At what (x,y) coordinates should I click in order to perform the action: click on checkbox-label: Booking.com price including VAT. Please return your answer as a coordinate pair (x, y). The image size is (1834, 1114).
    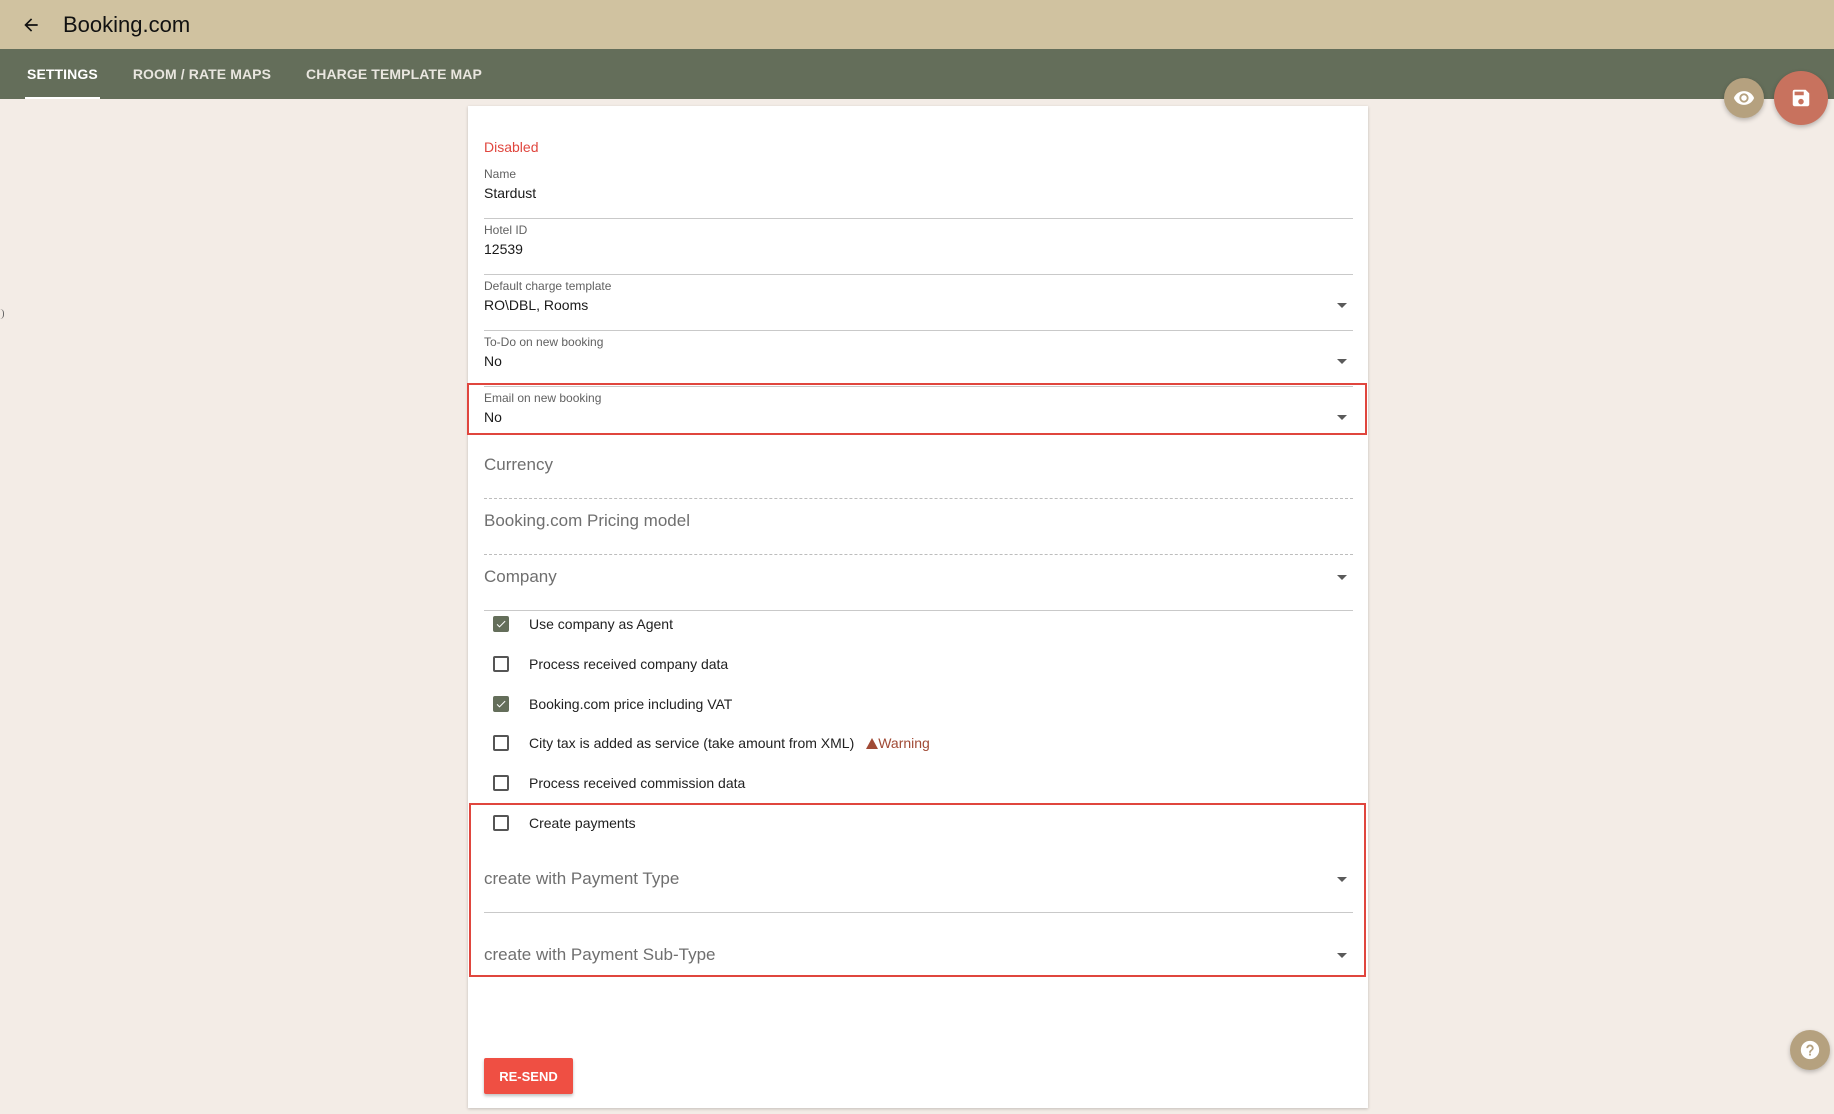
    Looking at the image, I should click on (631, 704).